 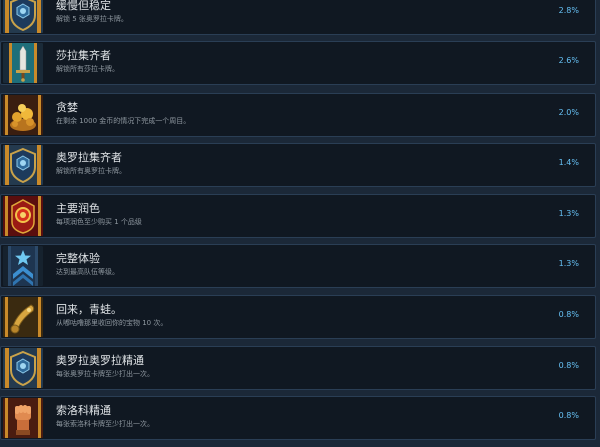 I want to click on achievement-row: 贪婪在剩余 1000 金币的情况下完成一个周目。 2.0%, so click(x=298, y=115).